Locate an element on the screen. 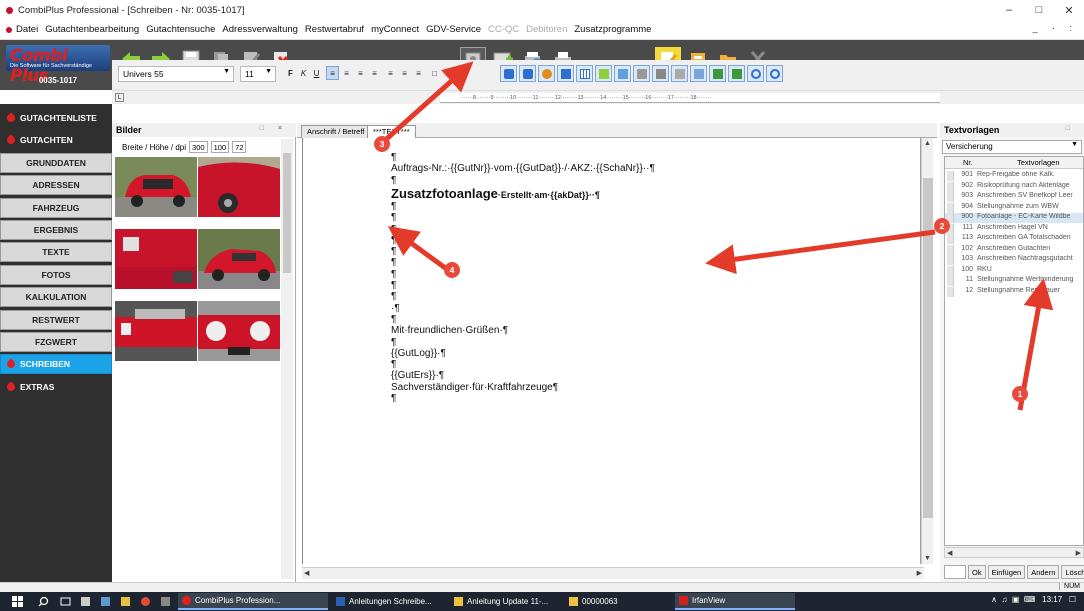  document-line: {{GutLog}}·¶ is located at coordinates (418, 353).